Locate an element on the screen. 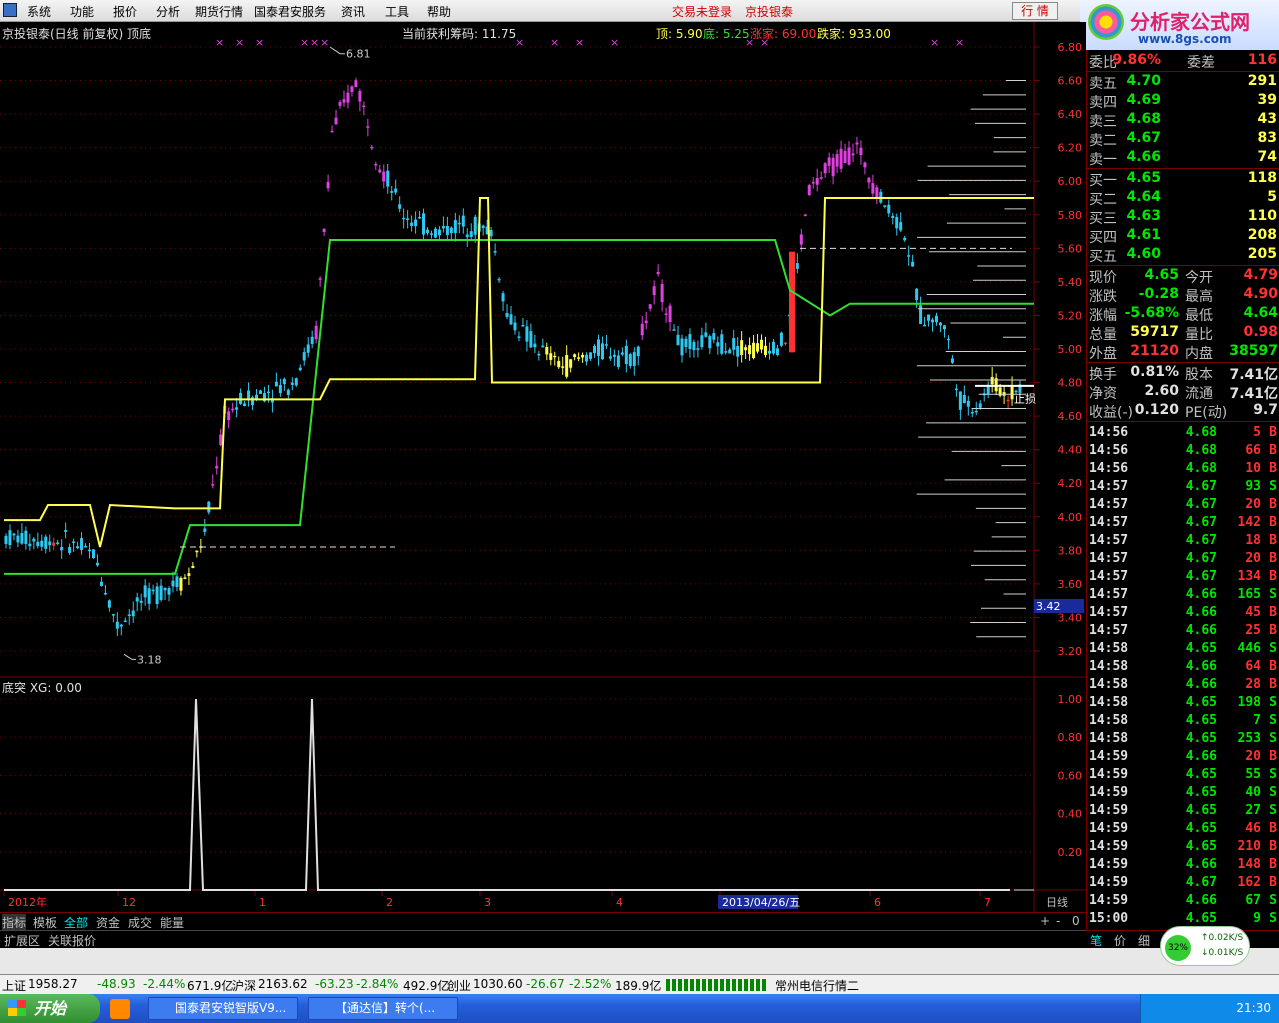 This screenshot has height=1023, width=1279. quicklaunch-icon is located at coordinates (120, 1009).